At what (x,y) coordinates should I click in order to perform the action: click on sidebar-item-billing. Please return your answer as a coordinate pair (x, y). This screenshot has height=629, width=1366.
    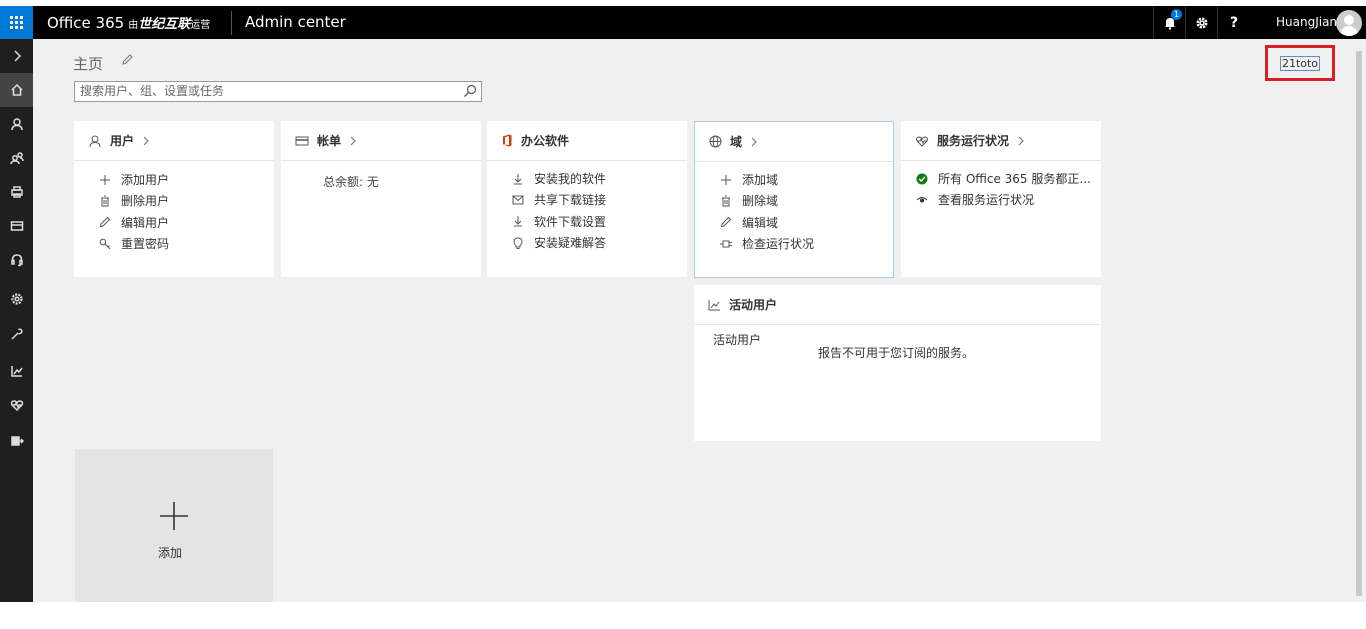
    Looking at the image, I should click on (16, 226).